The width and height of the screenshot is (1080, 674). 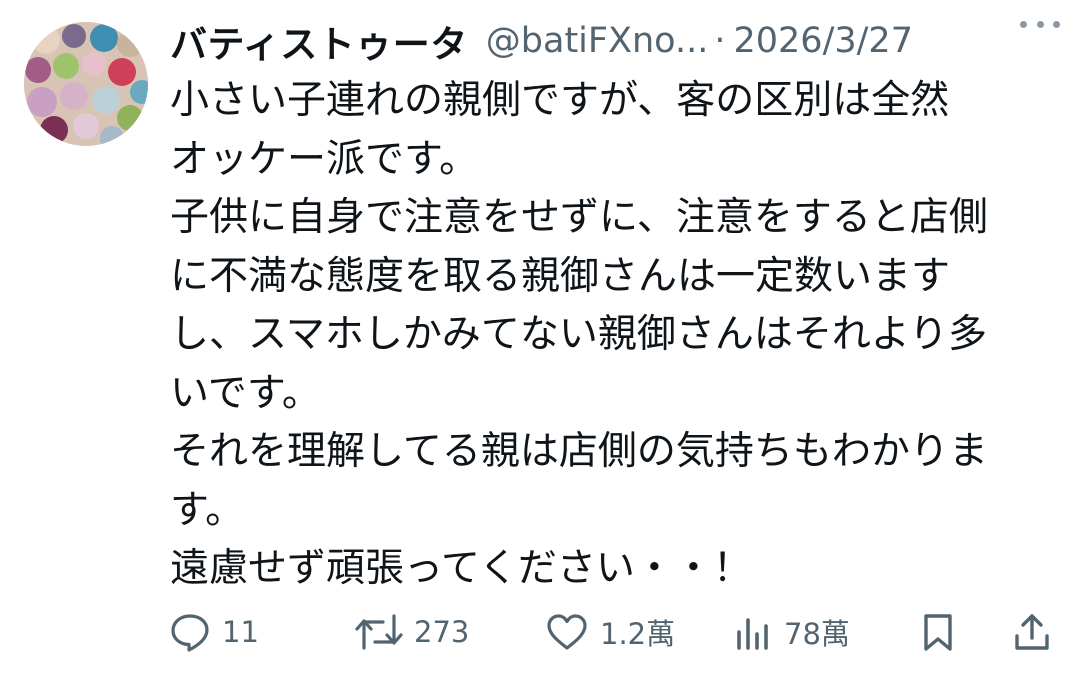 What do you see at coordinates (379, 632) in the screenshot?
I see `retweet-icon` at bounding box center [379, 632].